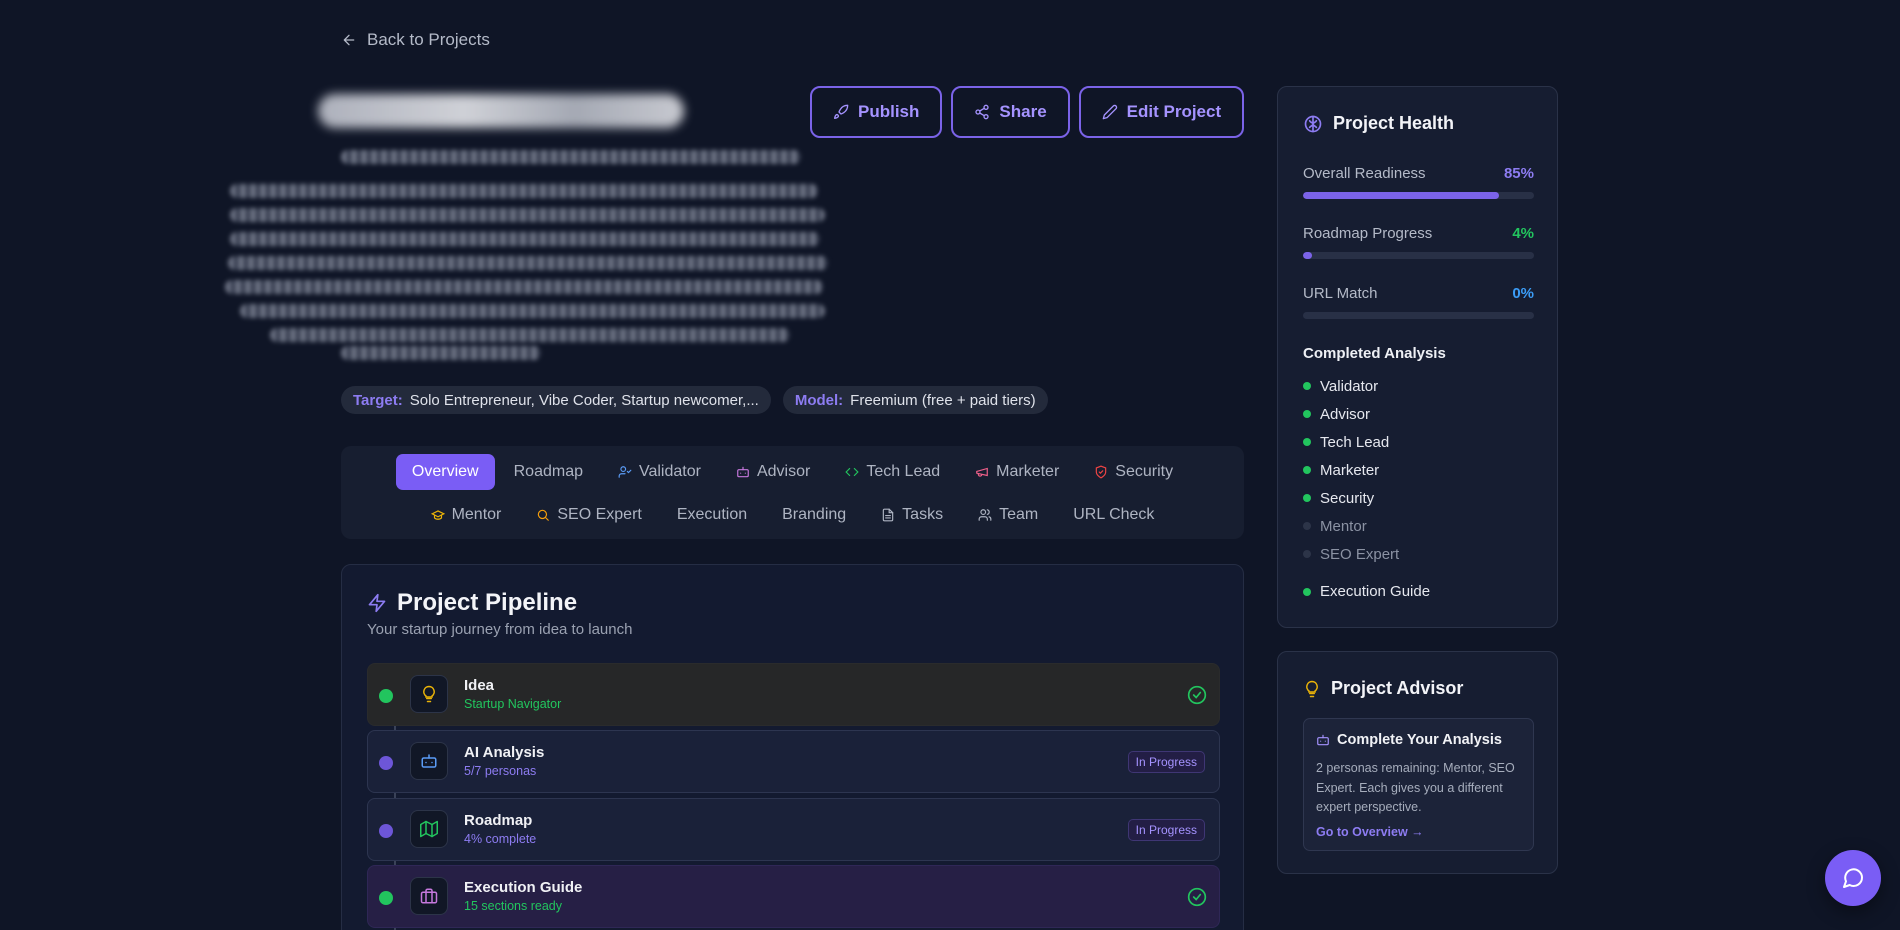 This screenshot has width=1900, height=930. I want to click on tab-mentor: Mentor, so click(466, 515).